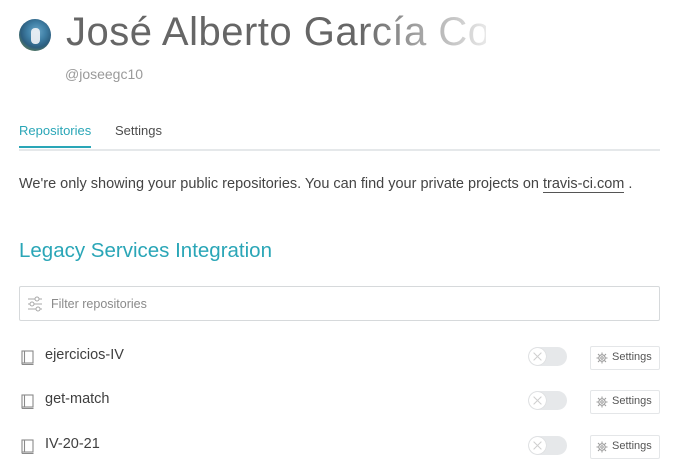 The image size is (678, 471). Describe the element at coordinates (339, 402) in the screenshot. I see `repo-row: get-match Settings` at that location.